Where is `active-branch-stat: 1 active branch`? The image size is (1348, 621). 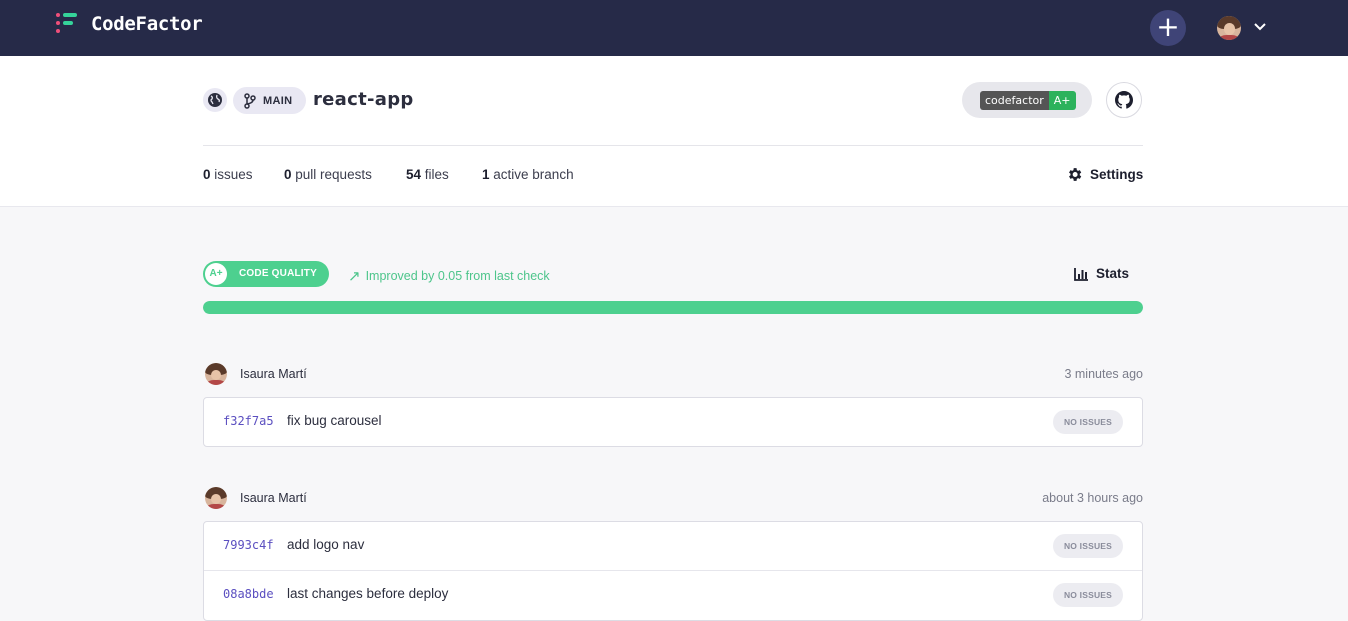 active-branch-stat: 1 active branch is located at coordinates (528, 174).